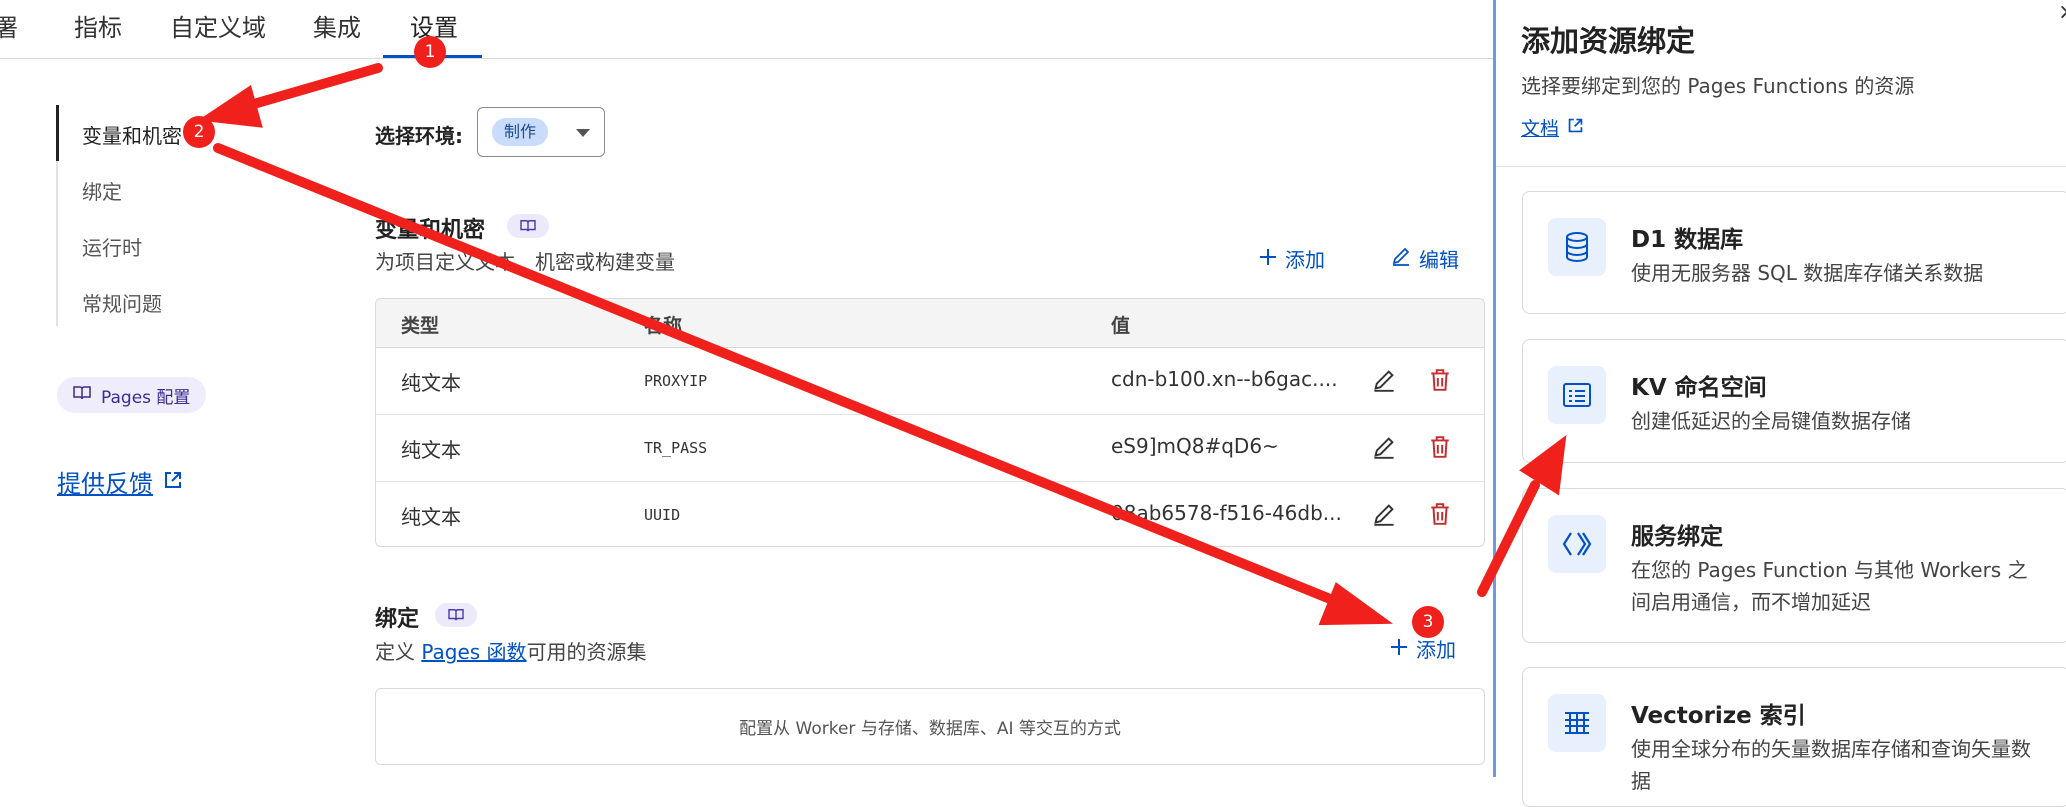  I want to click on bindings-empty-state: 配置从 Worker 与存储、数据库、AI 等交互的方式, so click(930, 726).